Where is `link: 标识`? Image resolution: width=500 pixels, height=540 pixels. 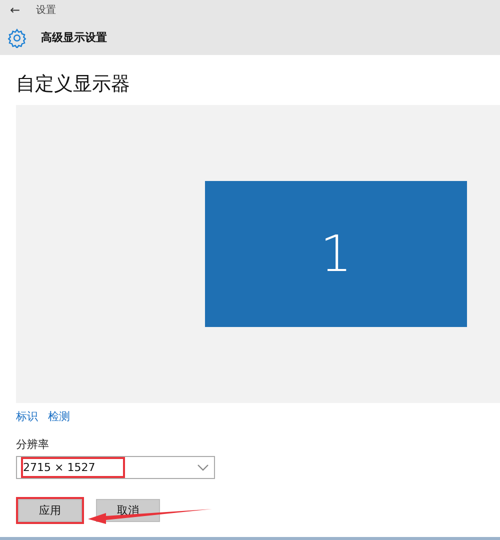
link: 标识 is located at coordinates (27, 417).